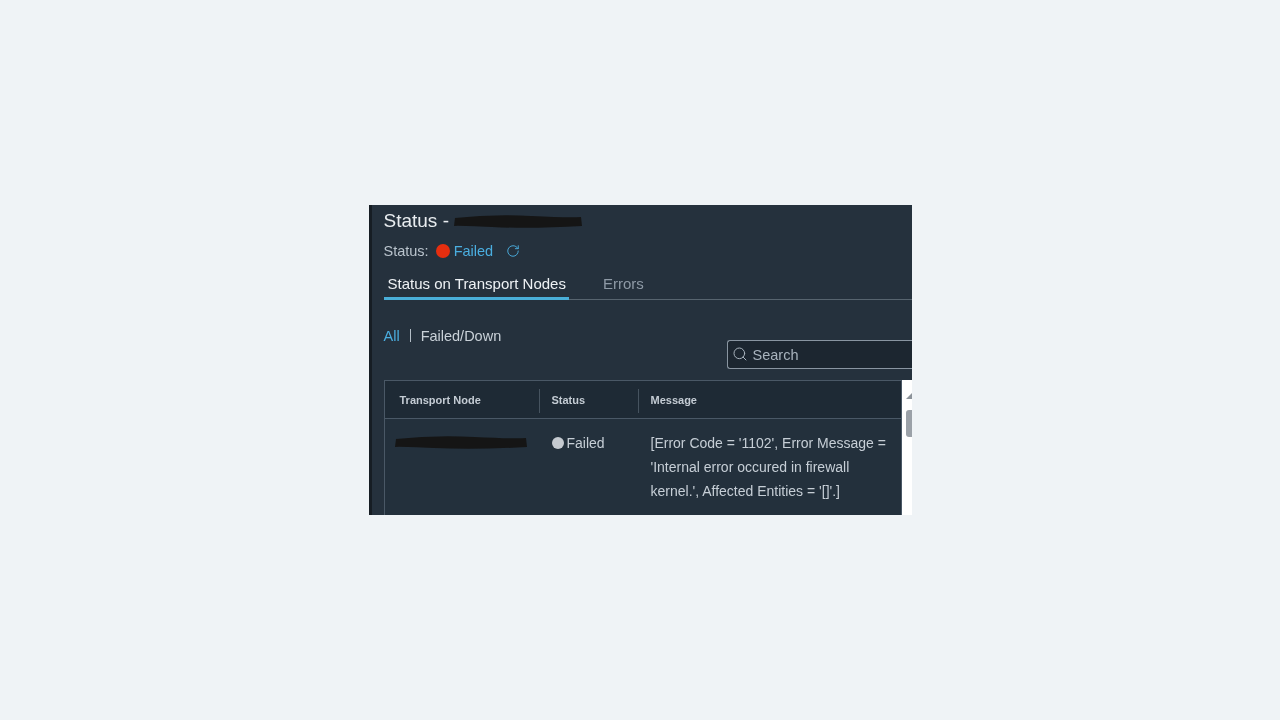 The width and height of the screenshot is (1280, 720). Describe the element at coordinates (473, 251) in the screenshot. I see `status-link: Failed` at that location.